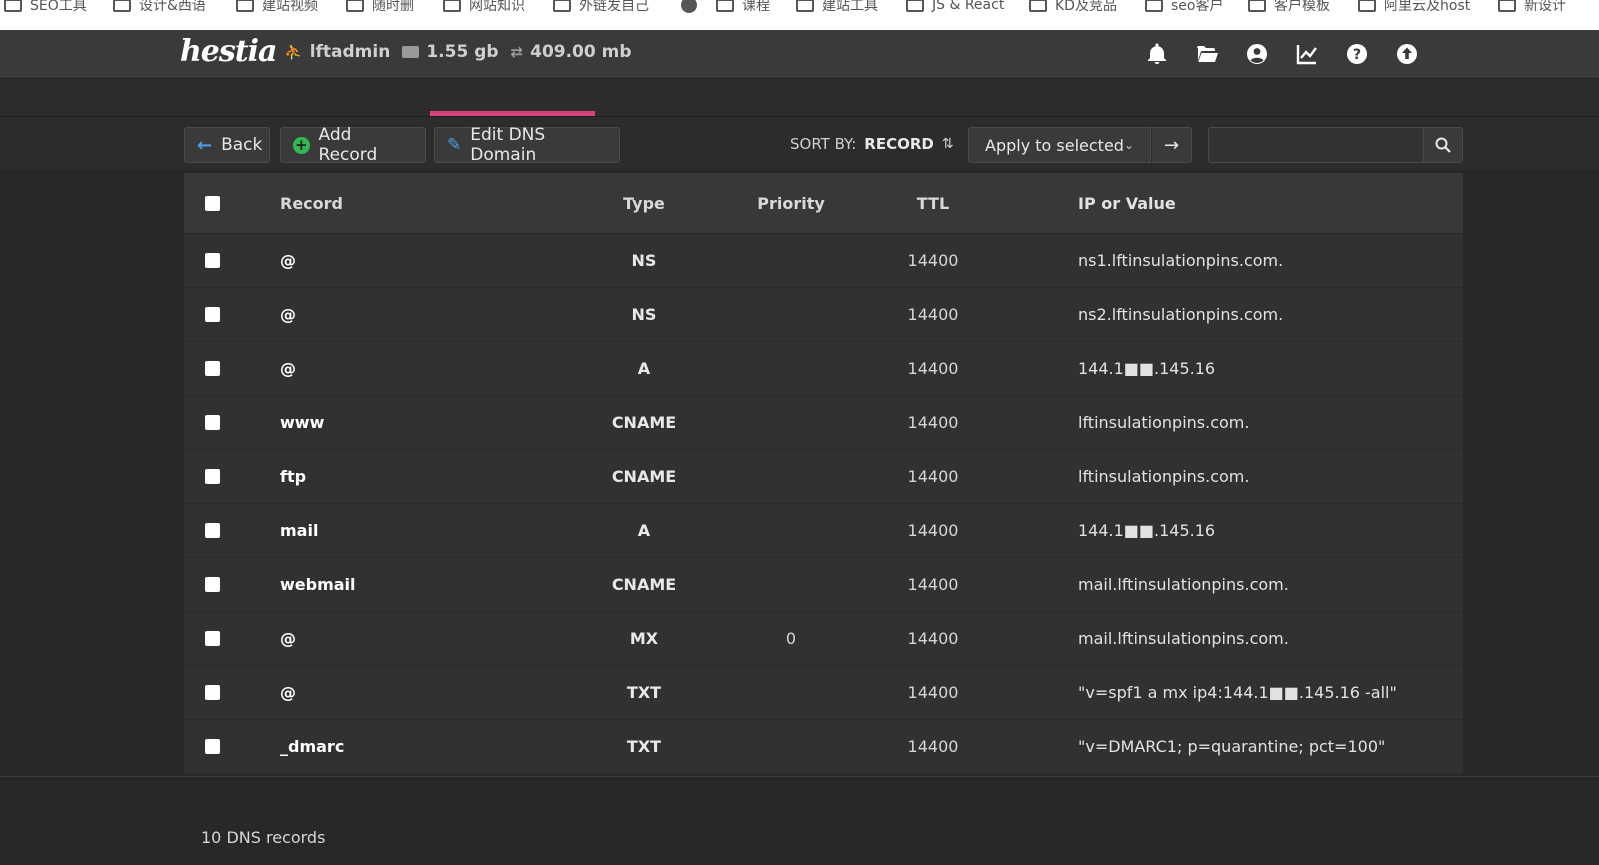 This screenshot has width=1599, height=865. Describe the element at coordinates (1183, 584) in the screenshot. I see `record-value: mail.lftinsulationpins.com.` at that location.